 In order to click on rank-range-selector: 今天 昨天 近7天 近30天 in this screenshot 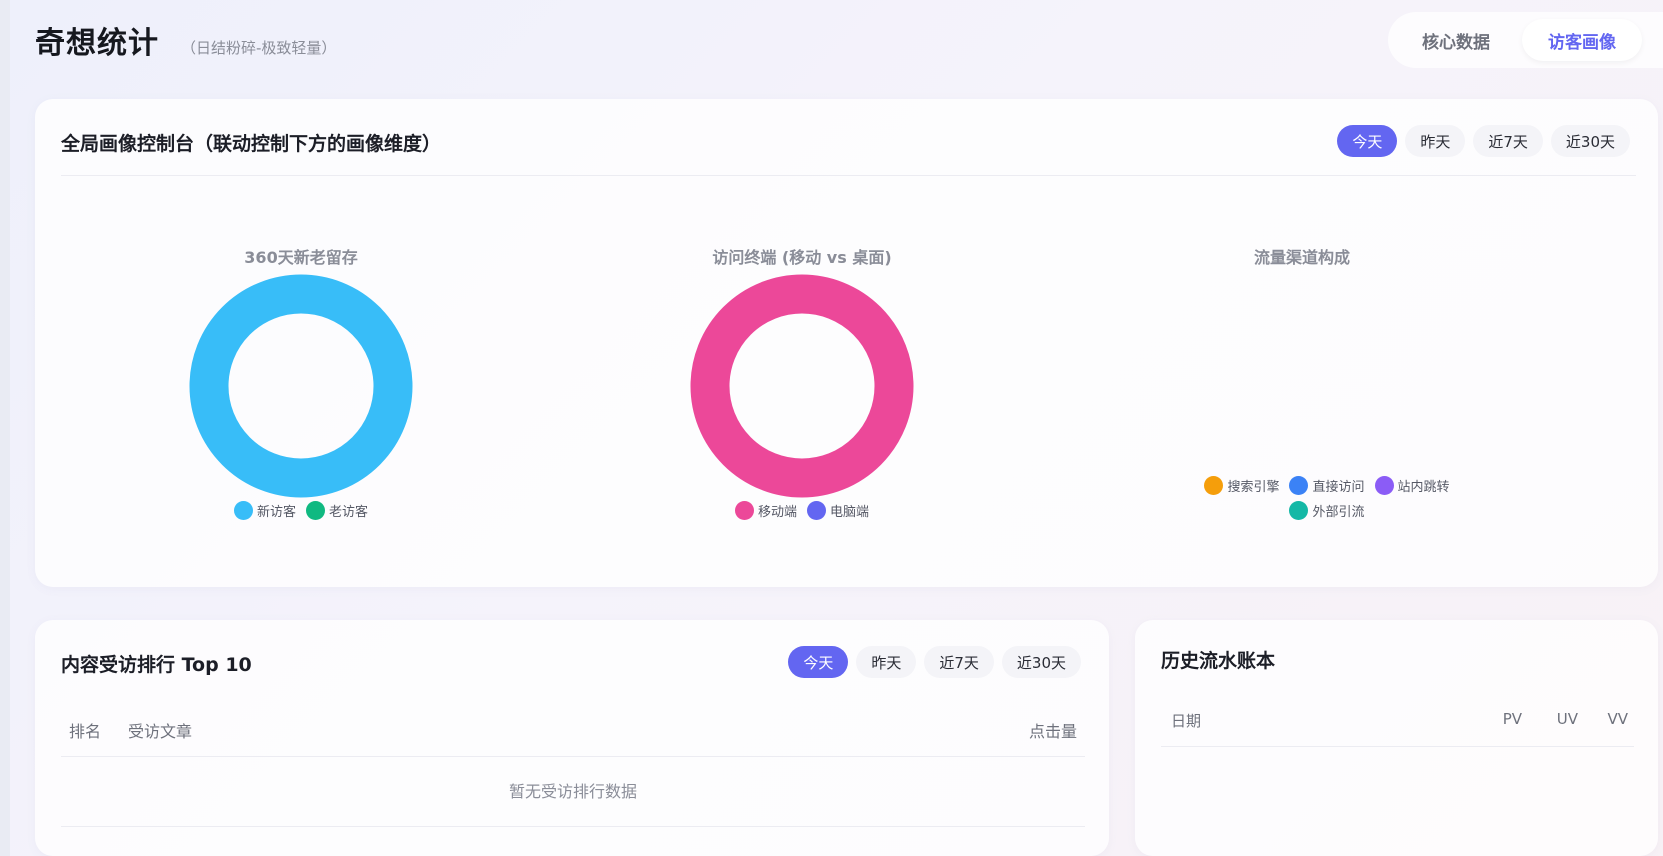, I will do `click(934, 662)`.